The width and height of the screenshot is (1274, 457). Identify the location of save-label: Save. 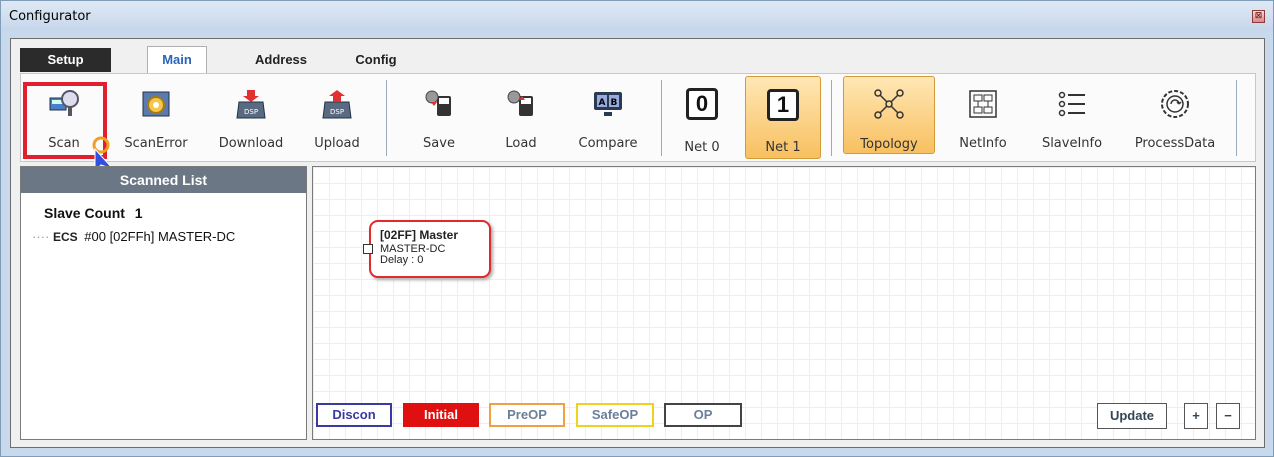
(439, 143).